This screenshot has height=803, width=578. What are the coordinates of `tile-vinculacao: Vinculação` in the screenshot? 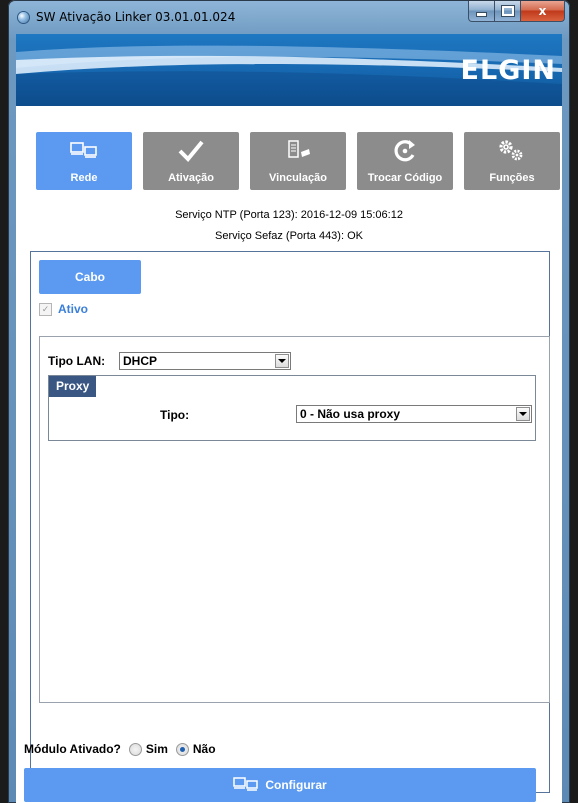 It's located at (298, 161).